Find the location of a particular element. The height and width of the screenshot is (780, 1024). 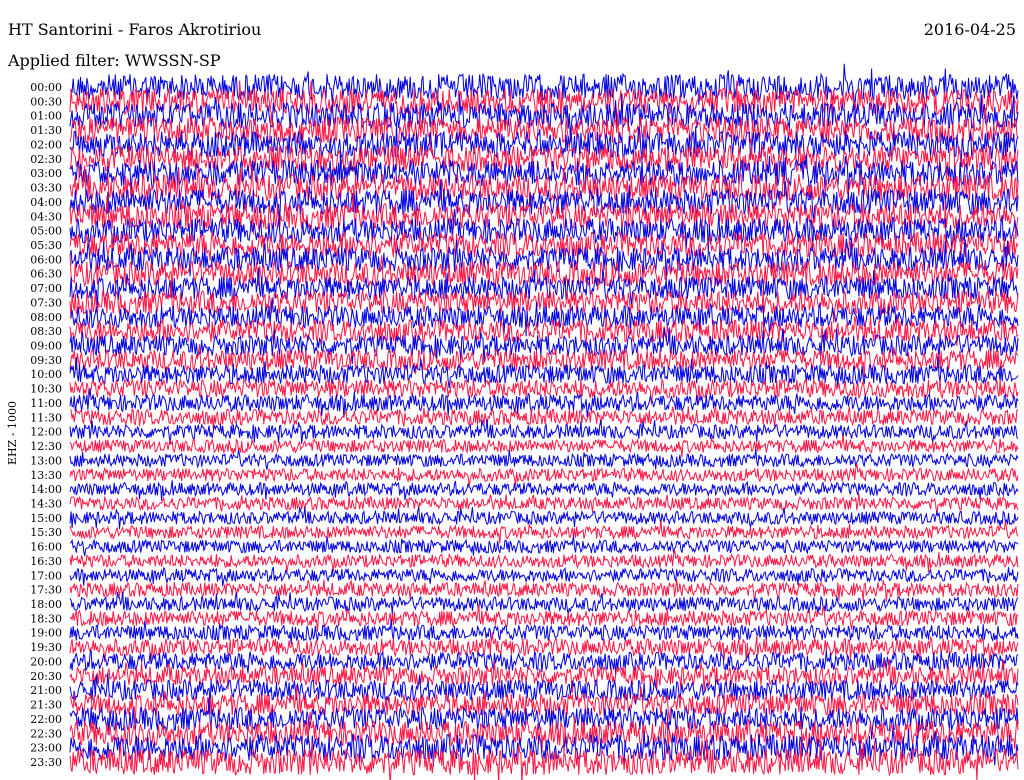

tick-label: 00:30 is located at coordinates (46, 101).